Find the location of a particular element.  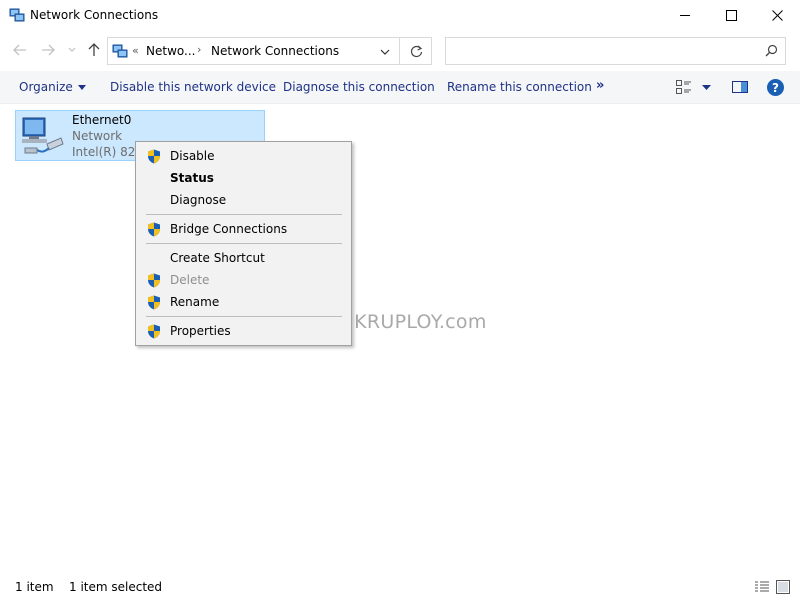

menu-item-rename: Rename is located at coordinates (243, 302).